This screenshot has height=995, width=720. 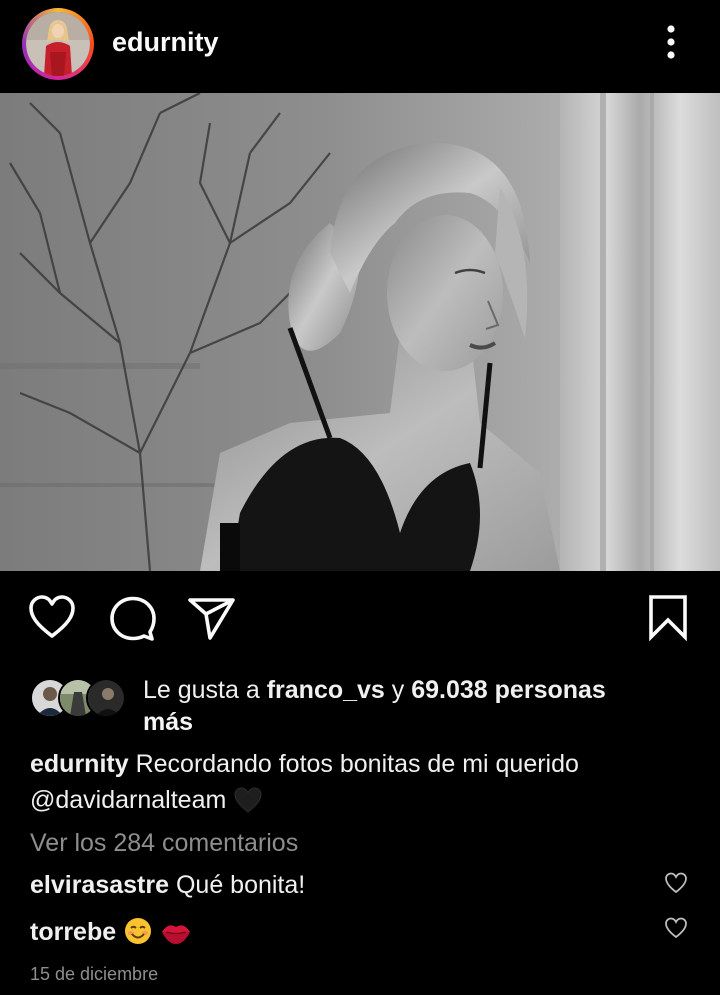 I want to click on view-all-comments-link: Ver los 284 comentarios, so click(x=164, y=843).